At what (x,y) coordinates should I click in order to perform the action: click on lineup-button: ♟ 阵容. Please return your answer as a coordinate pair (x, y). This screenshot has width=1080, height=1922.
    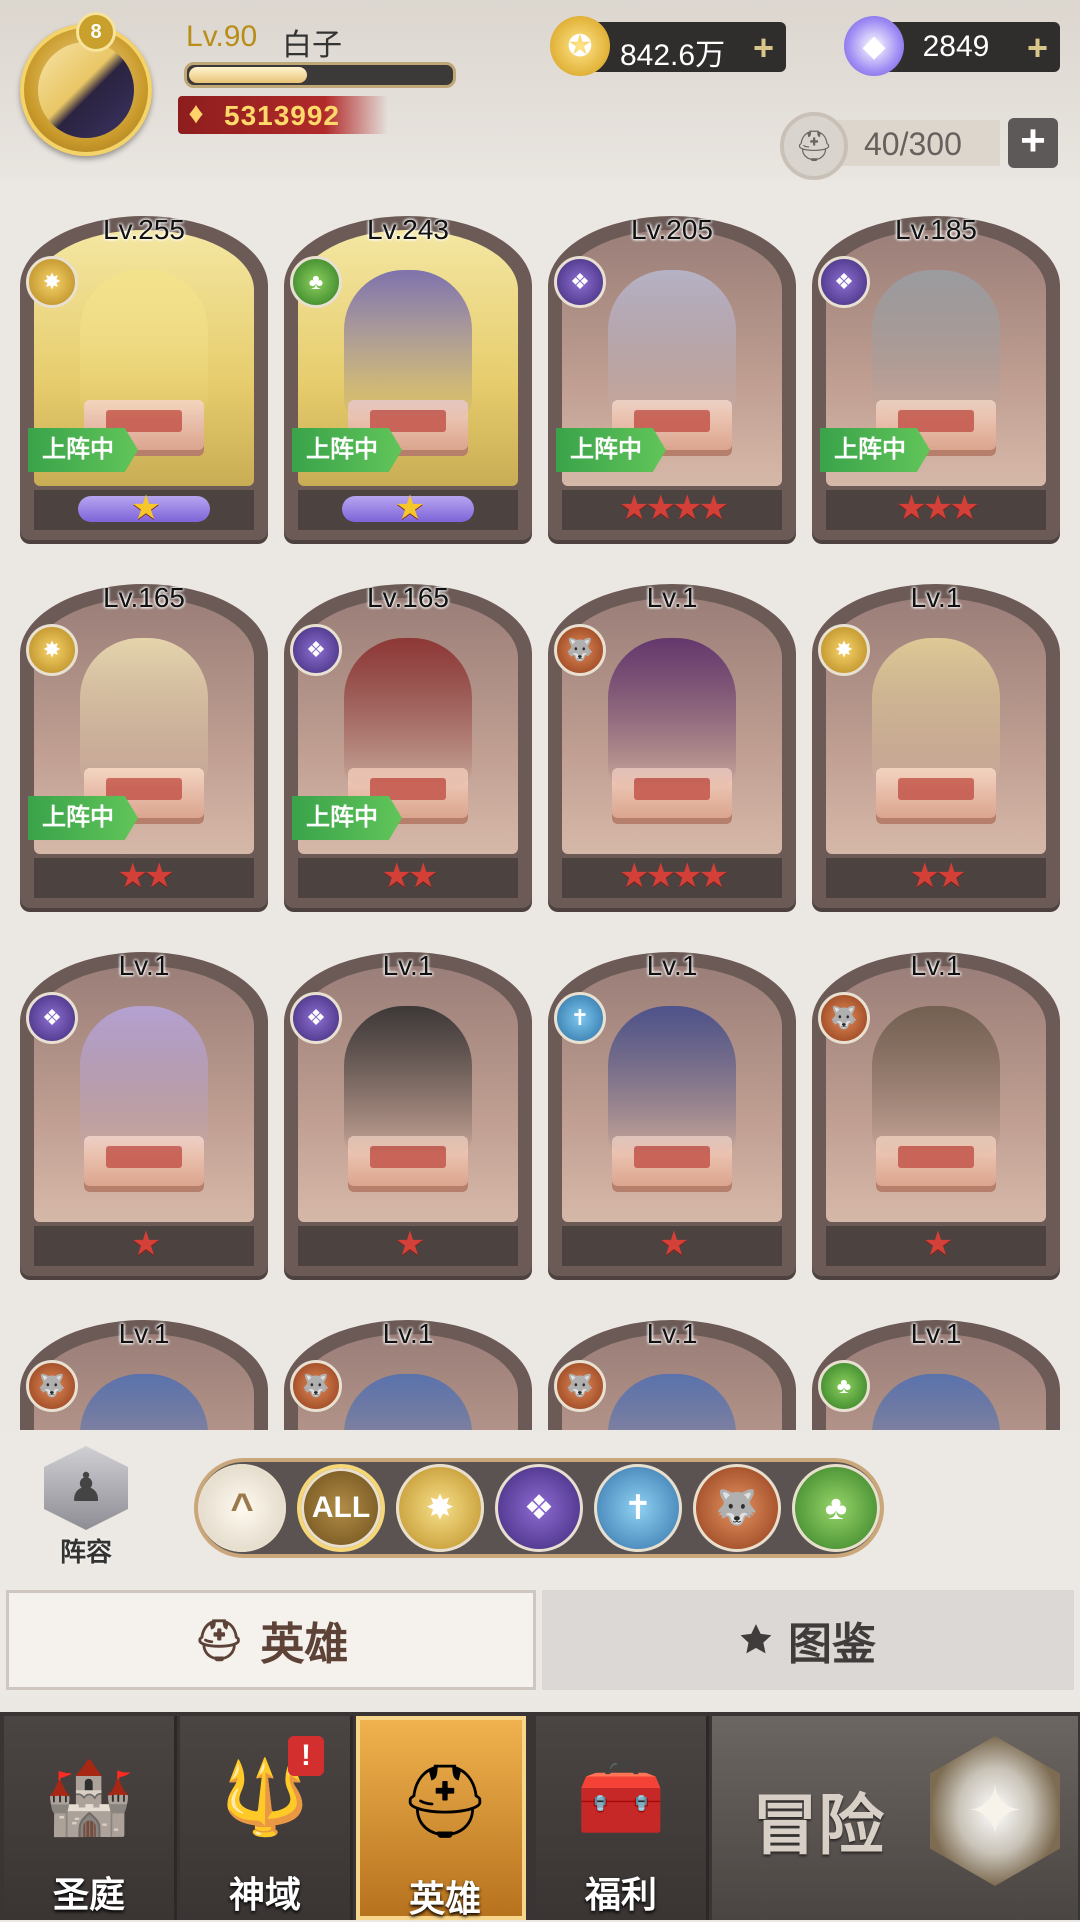
    Looking at the image, I should click on (86, 1506).